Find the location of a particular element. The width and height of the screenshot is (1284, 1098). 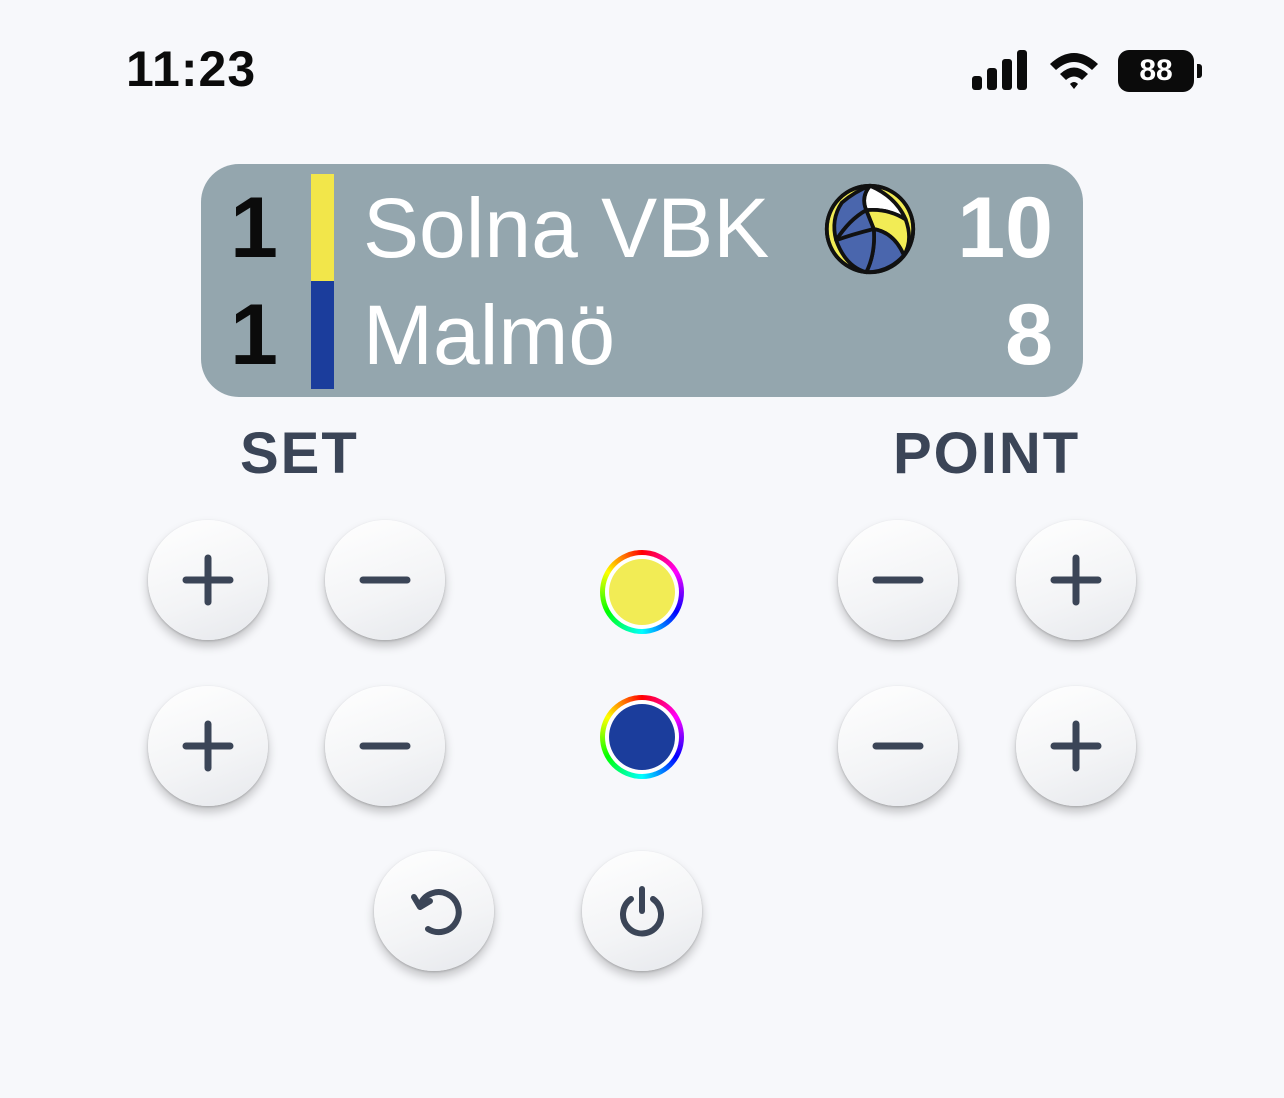

point-plus-button-away is located at coordinates (1076, 746).